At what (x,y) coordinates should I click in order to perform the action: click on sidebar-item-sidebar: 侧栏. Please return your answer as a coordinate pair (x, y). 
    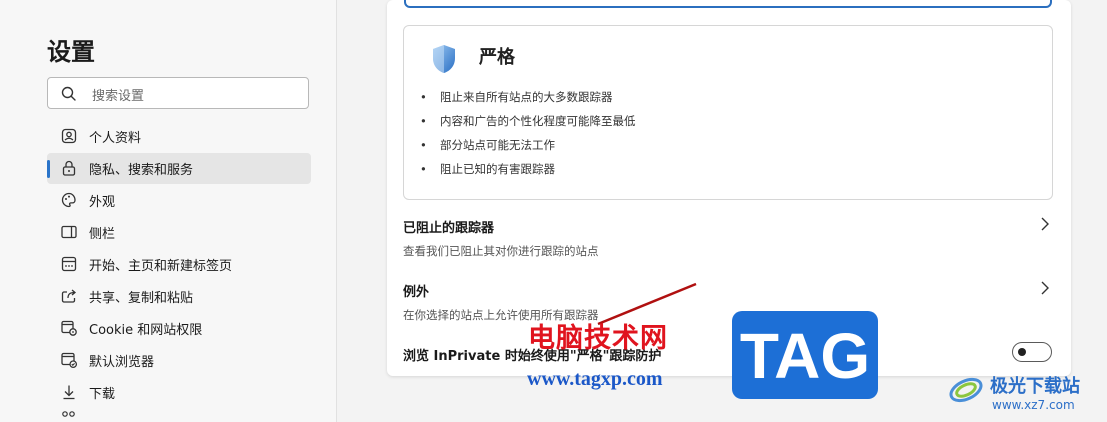
    Looking at the image, I should click on (179, 232).